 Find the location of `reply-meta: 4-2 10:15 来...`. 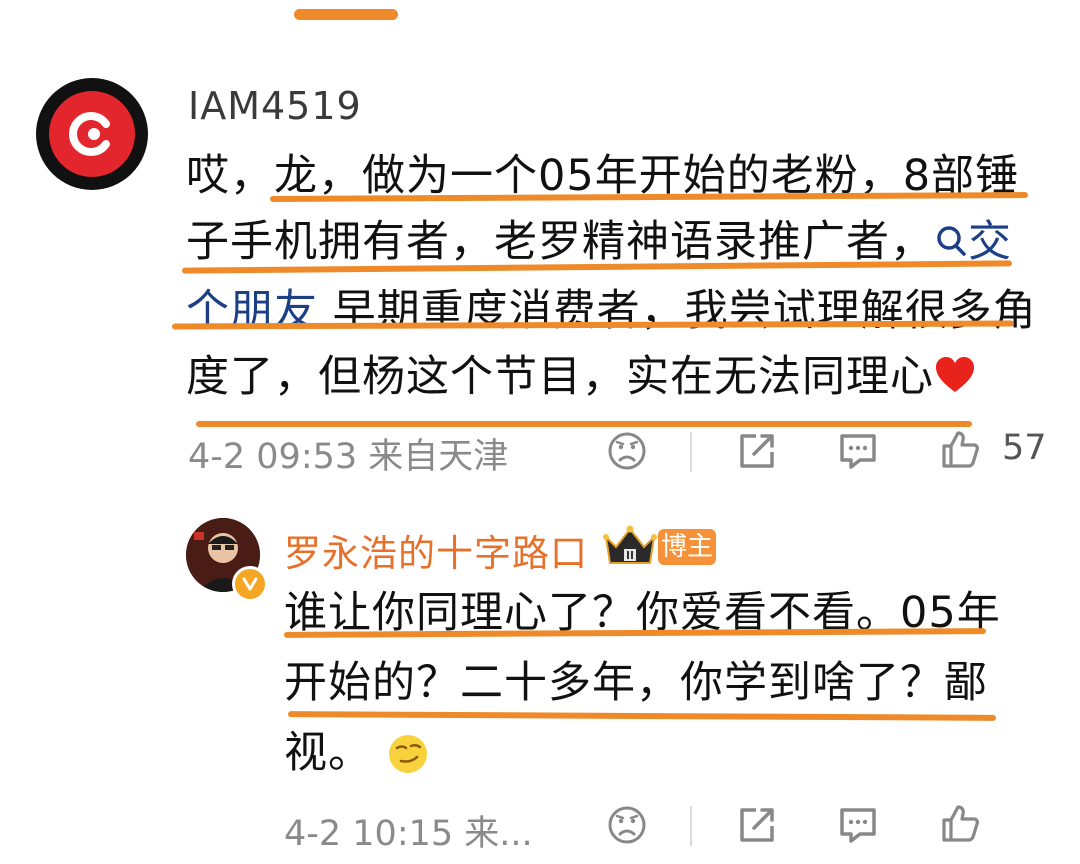

reply-meta: 4-2 10:15 来... is located at coordinates (408, 830).